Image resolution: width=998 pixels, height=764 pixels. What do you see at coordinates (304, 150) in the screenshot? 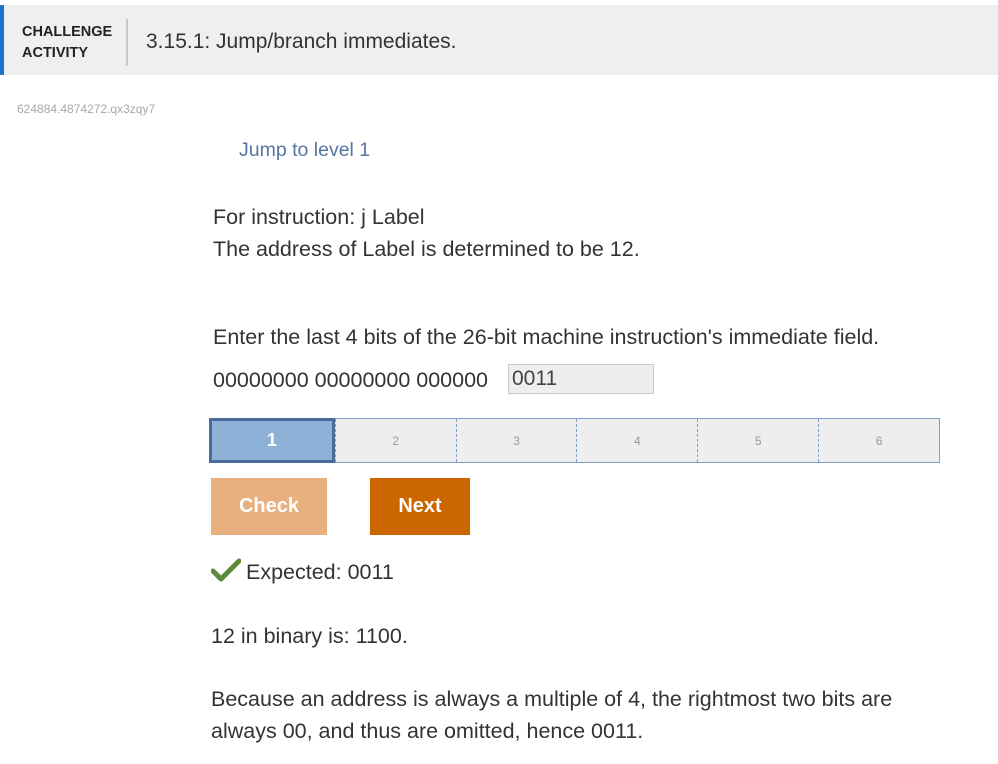
I see `jump-to-level-link: Jump to level 1` at bounding box center [304, 150].